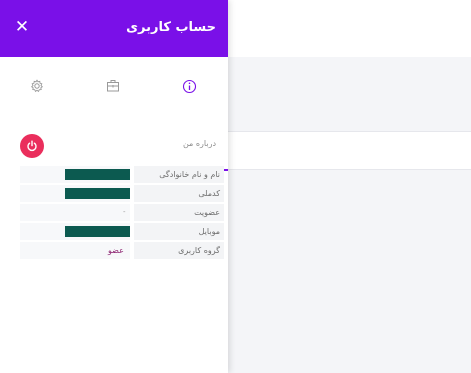 The image size is (471, 373). Describe the element at coordinates (171, 27) in the screenshot. I see `panel-title: حساب کاربری` at that location.